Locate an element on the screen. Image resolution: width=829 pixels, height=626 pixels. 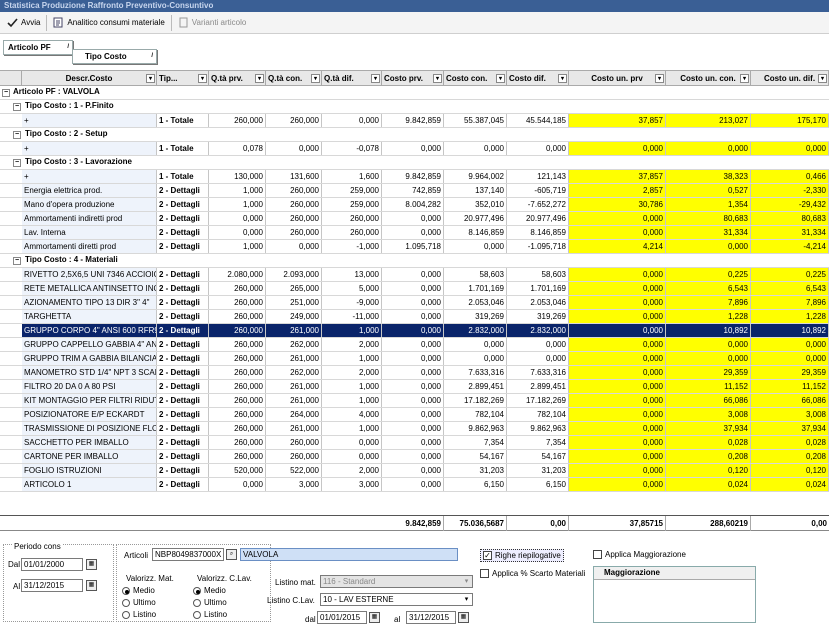
header-costo-dif: Costo dif. ▾ is located at coordinates (538, 78).